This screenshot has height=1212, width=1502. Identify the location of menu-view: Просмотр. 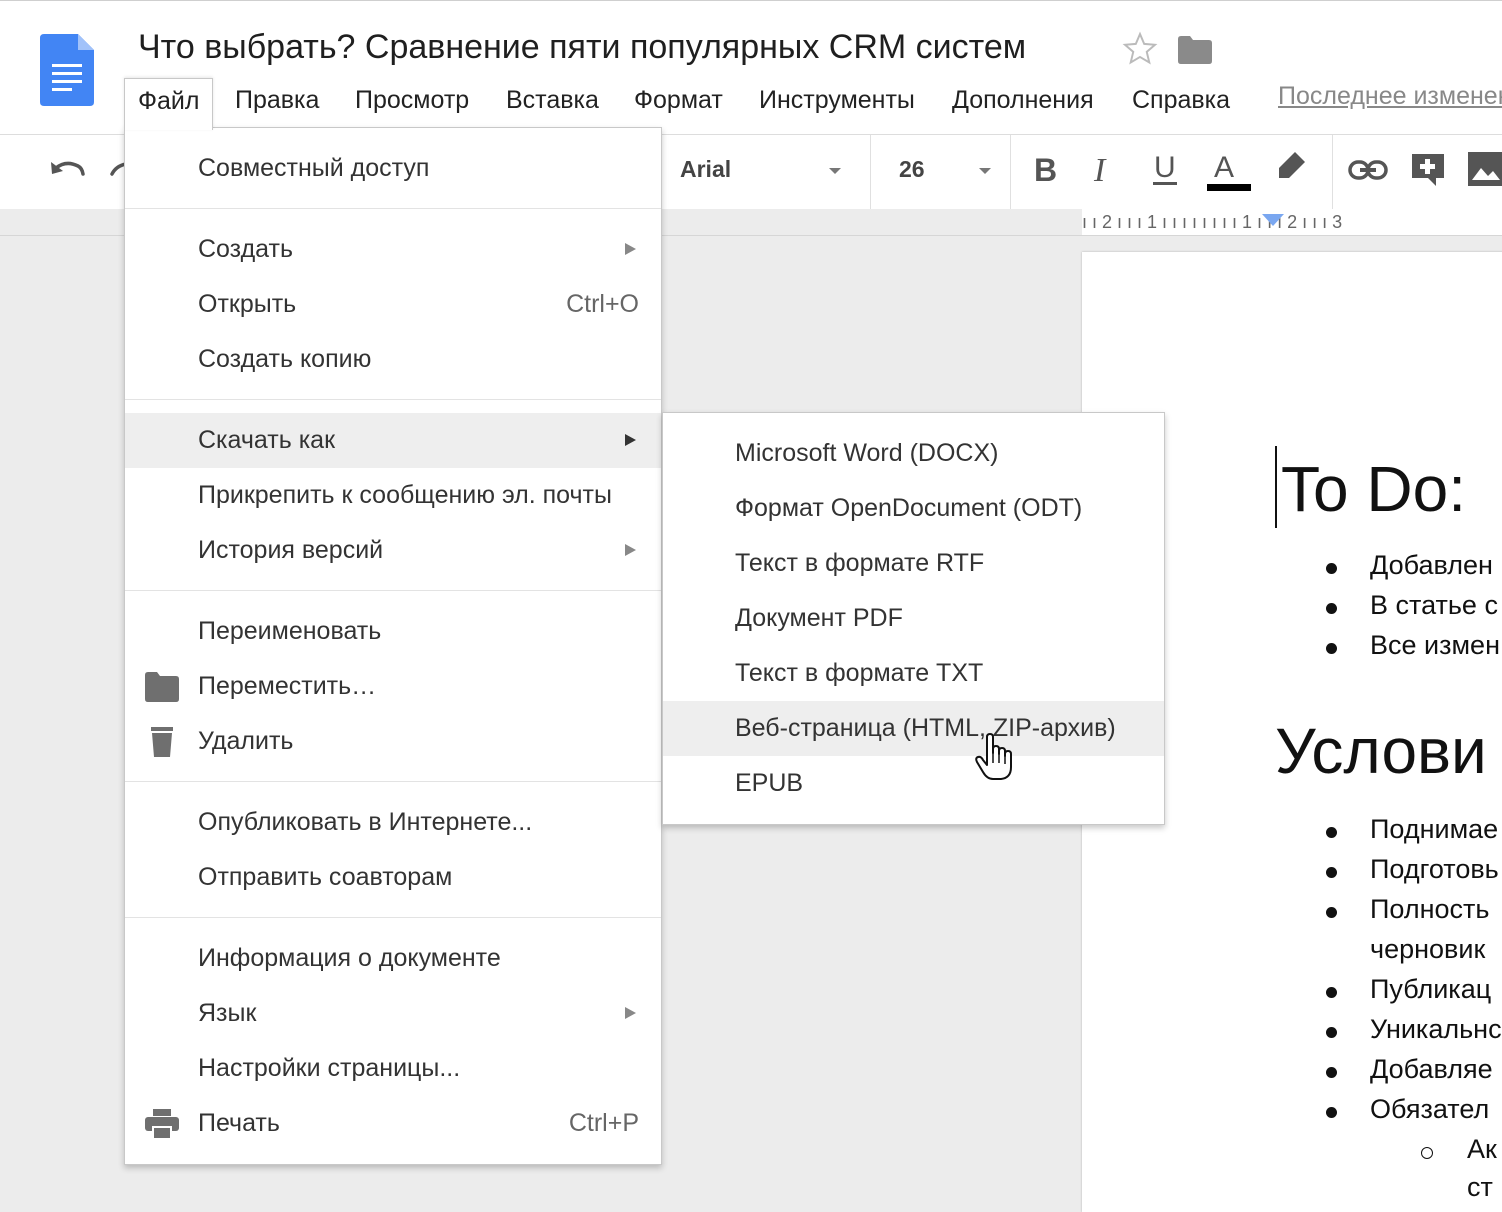
(412, 102).